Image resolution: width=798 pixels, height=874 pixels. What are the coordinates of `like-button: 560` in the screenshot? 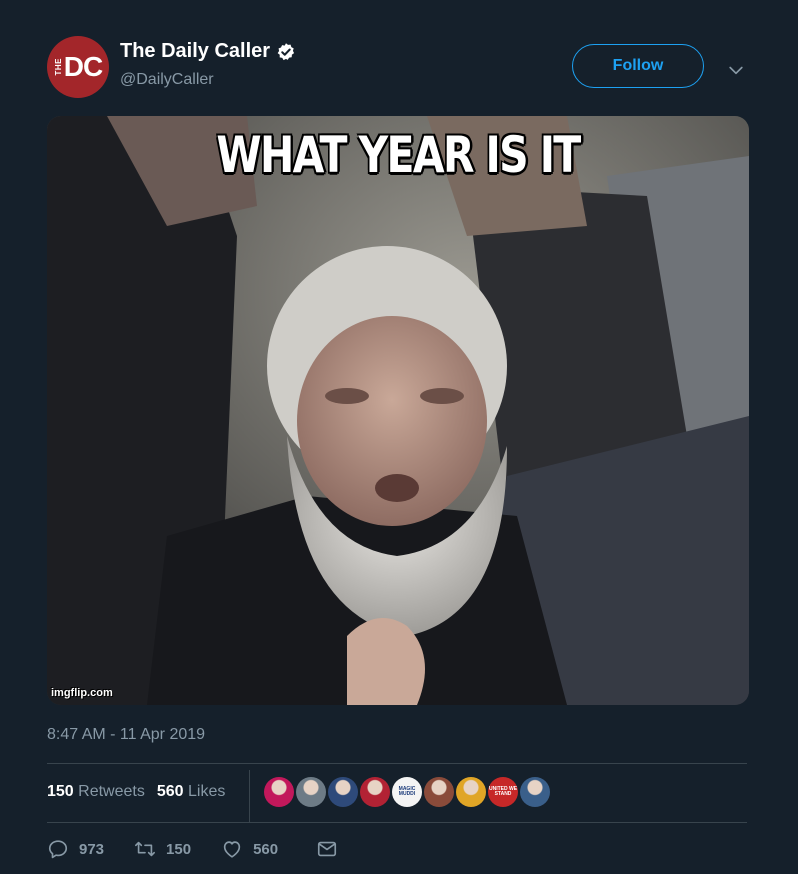 It's located at (249, 849).